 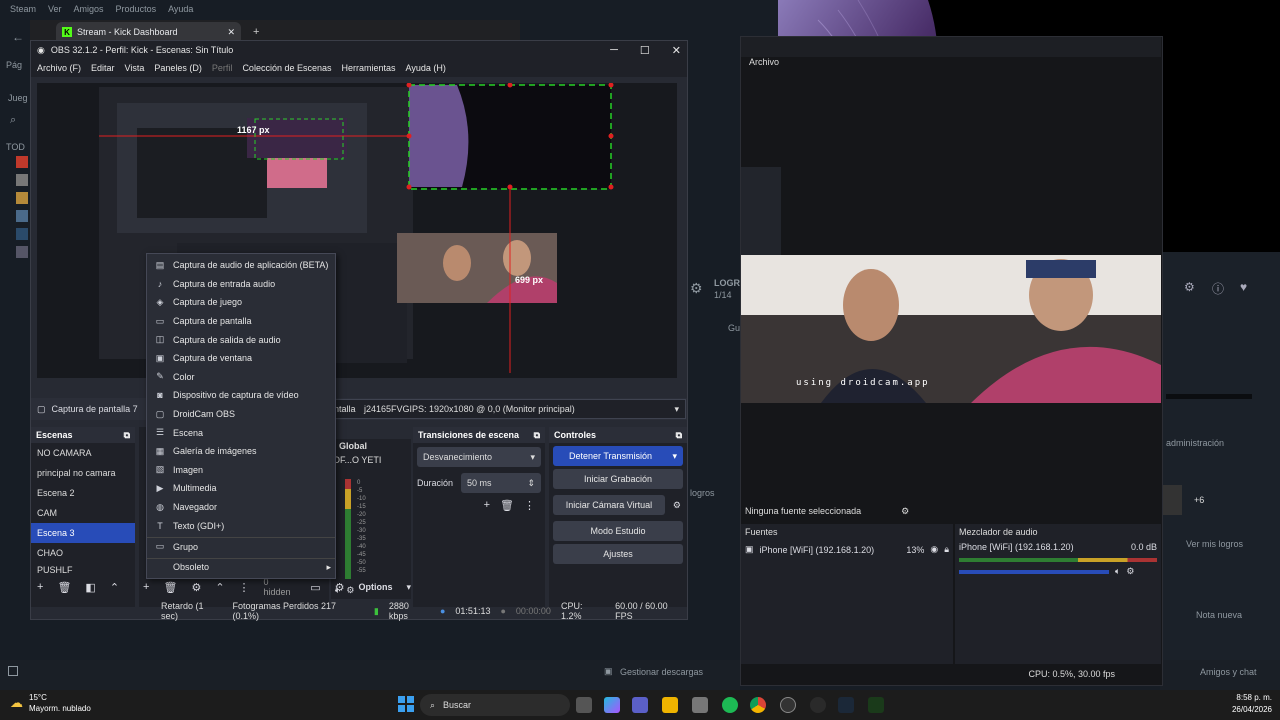 What do you see at coordinates (83, 513) in the screenshot?
I see `scene-item: CAM` at bounding box center [83, 513].